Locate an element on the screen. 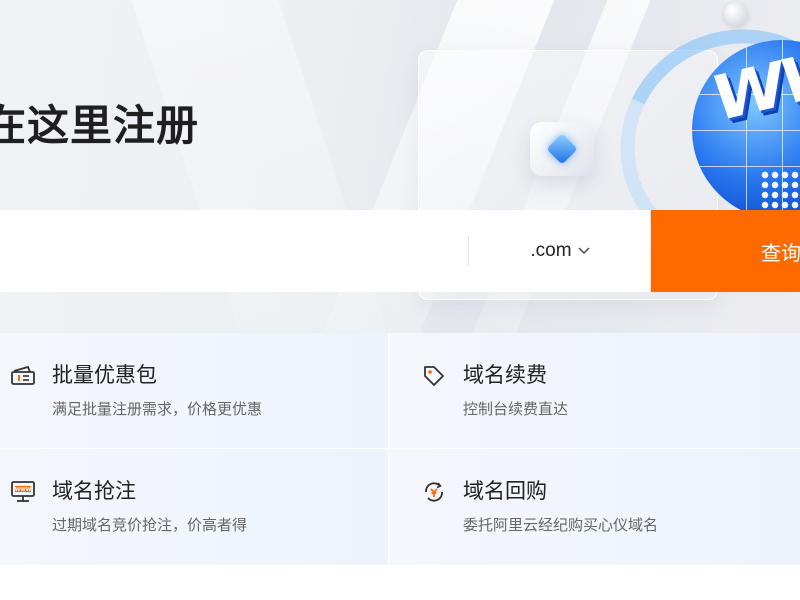  domain-suffix-select: .com is located at coordinates (560, 251).